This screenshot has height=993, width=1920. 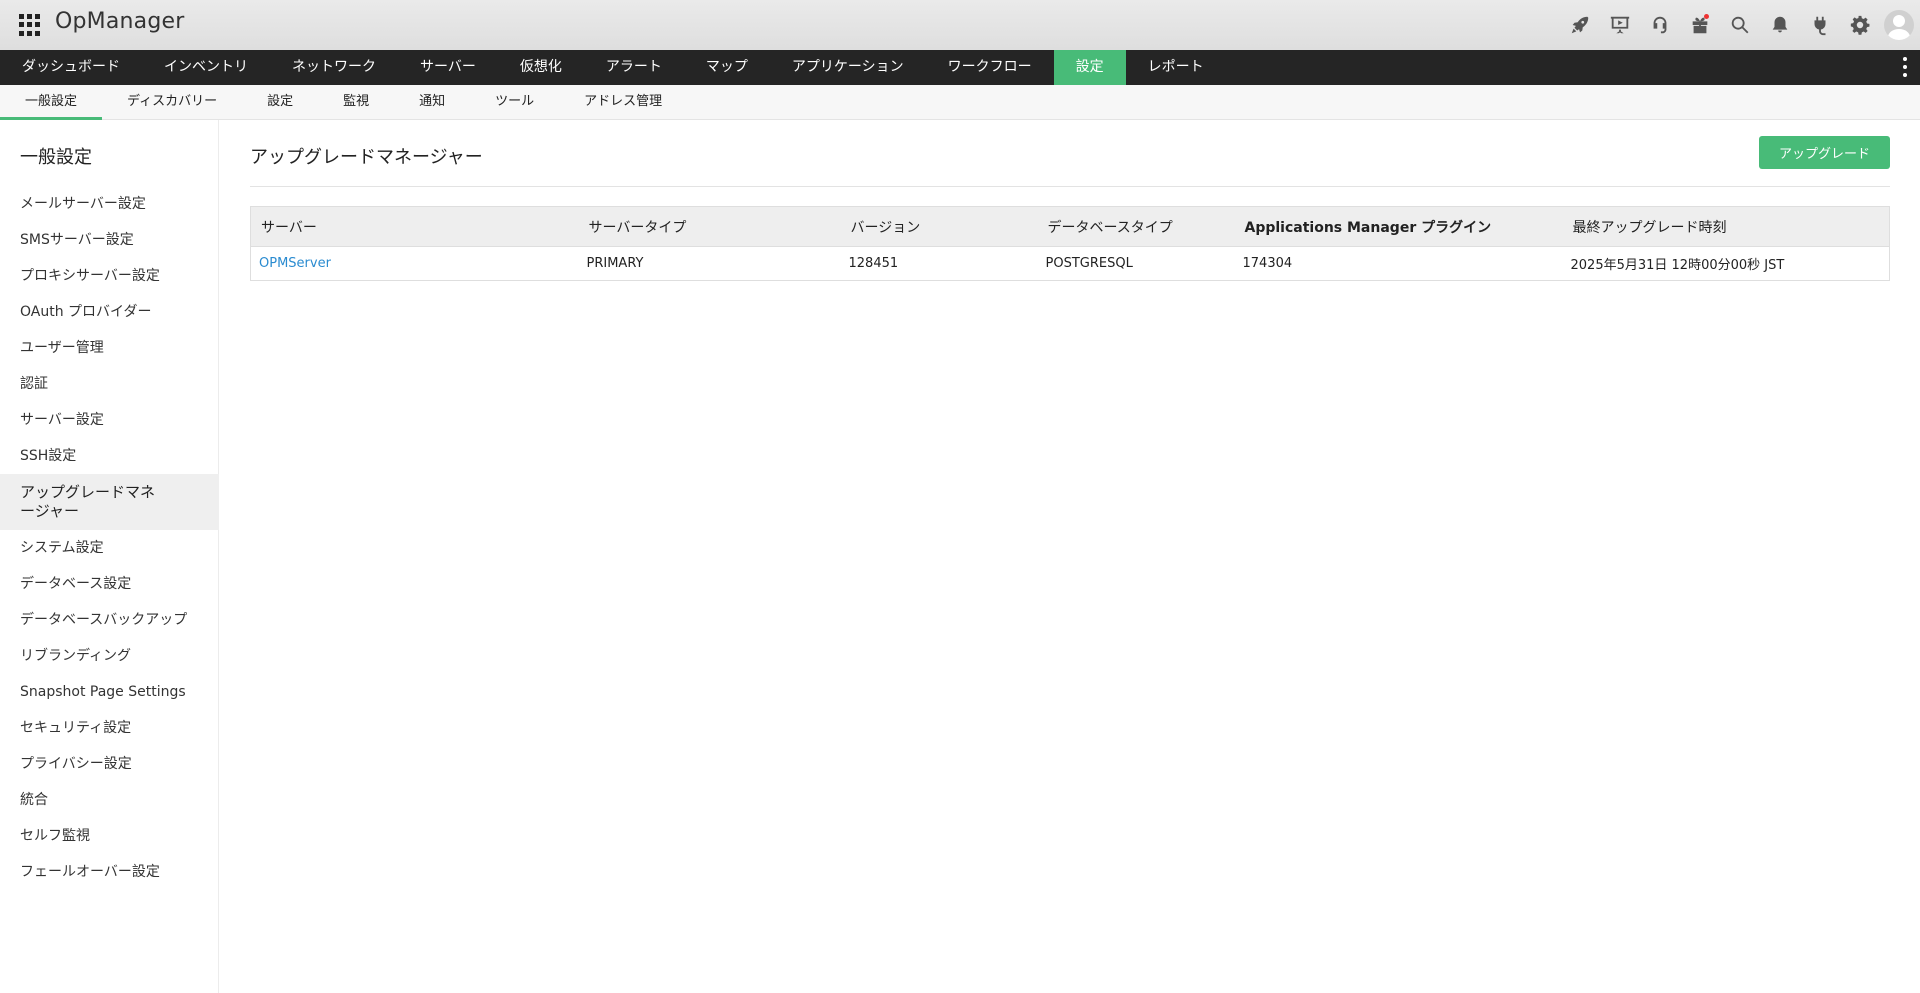 What do you see at coordinates (1726, 226) in the screenshot?
I see `column-header-last-upgrade-time: 最終アップグレード時刻` at bounding box center [1726, 226].